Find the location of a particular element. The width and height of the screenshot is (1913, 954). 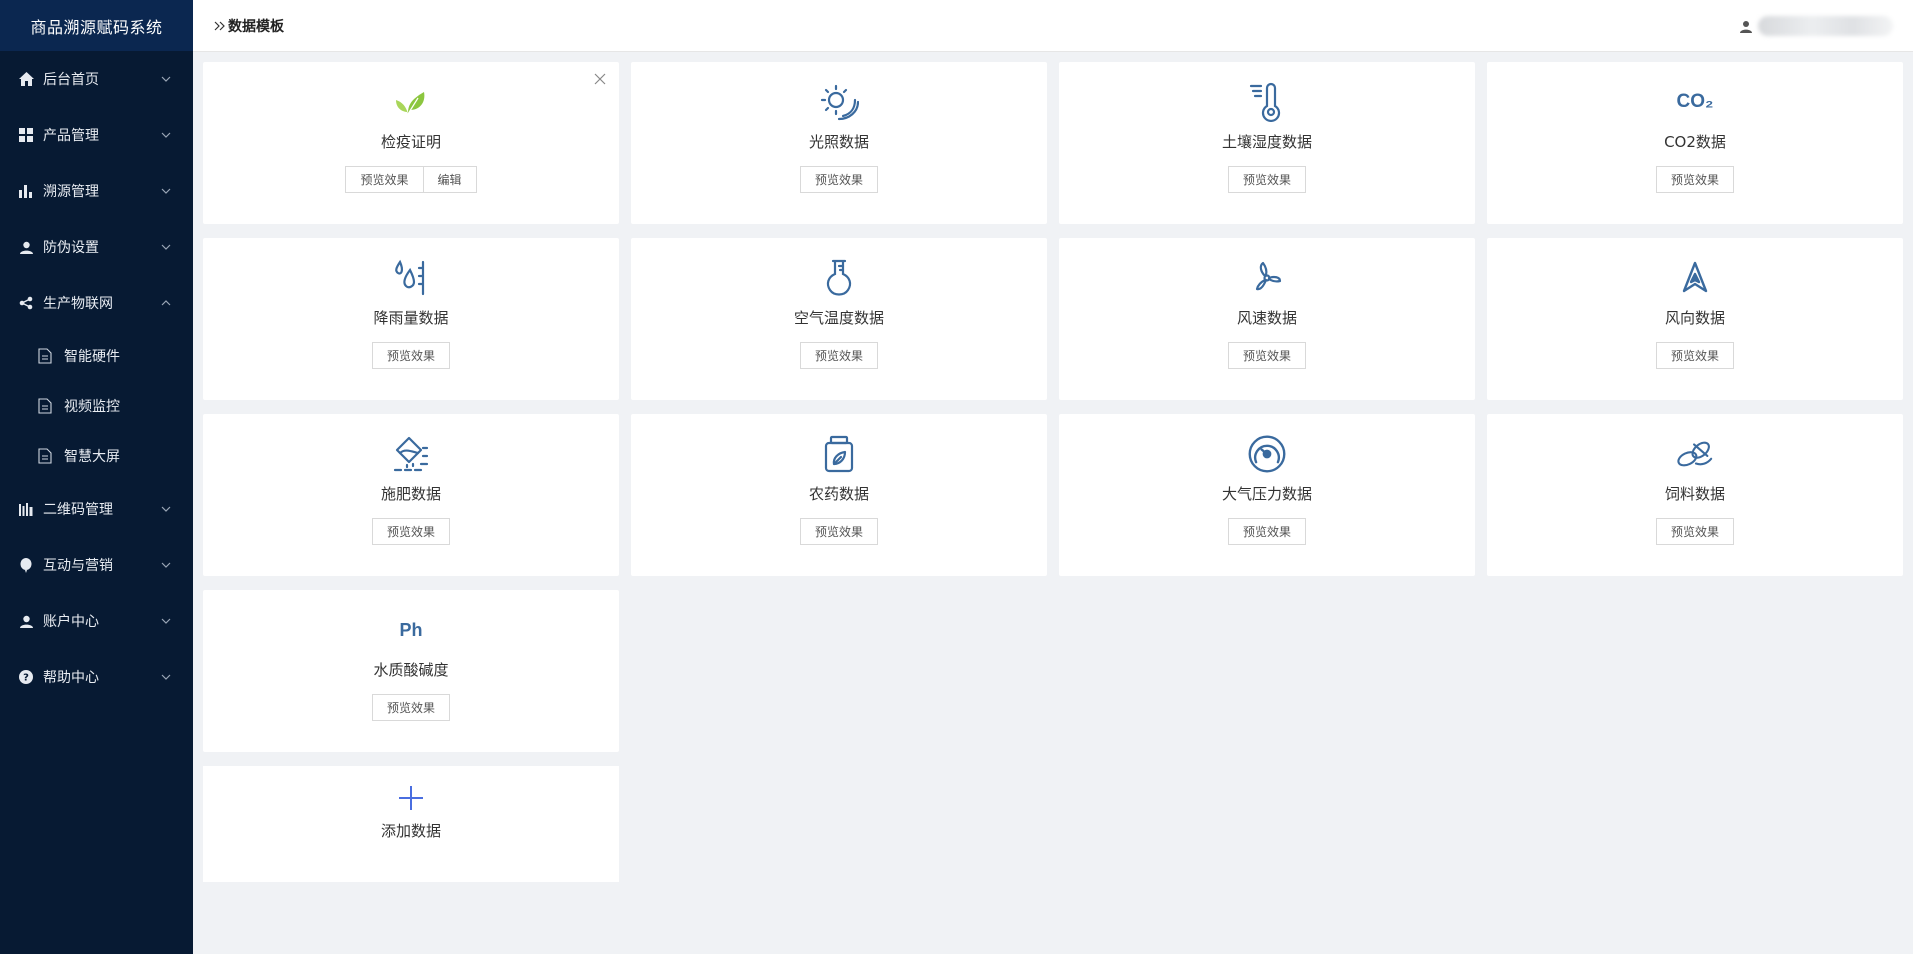

share-icon is located at coordinates (26, 303).